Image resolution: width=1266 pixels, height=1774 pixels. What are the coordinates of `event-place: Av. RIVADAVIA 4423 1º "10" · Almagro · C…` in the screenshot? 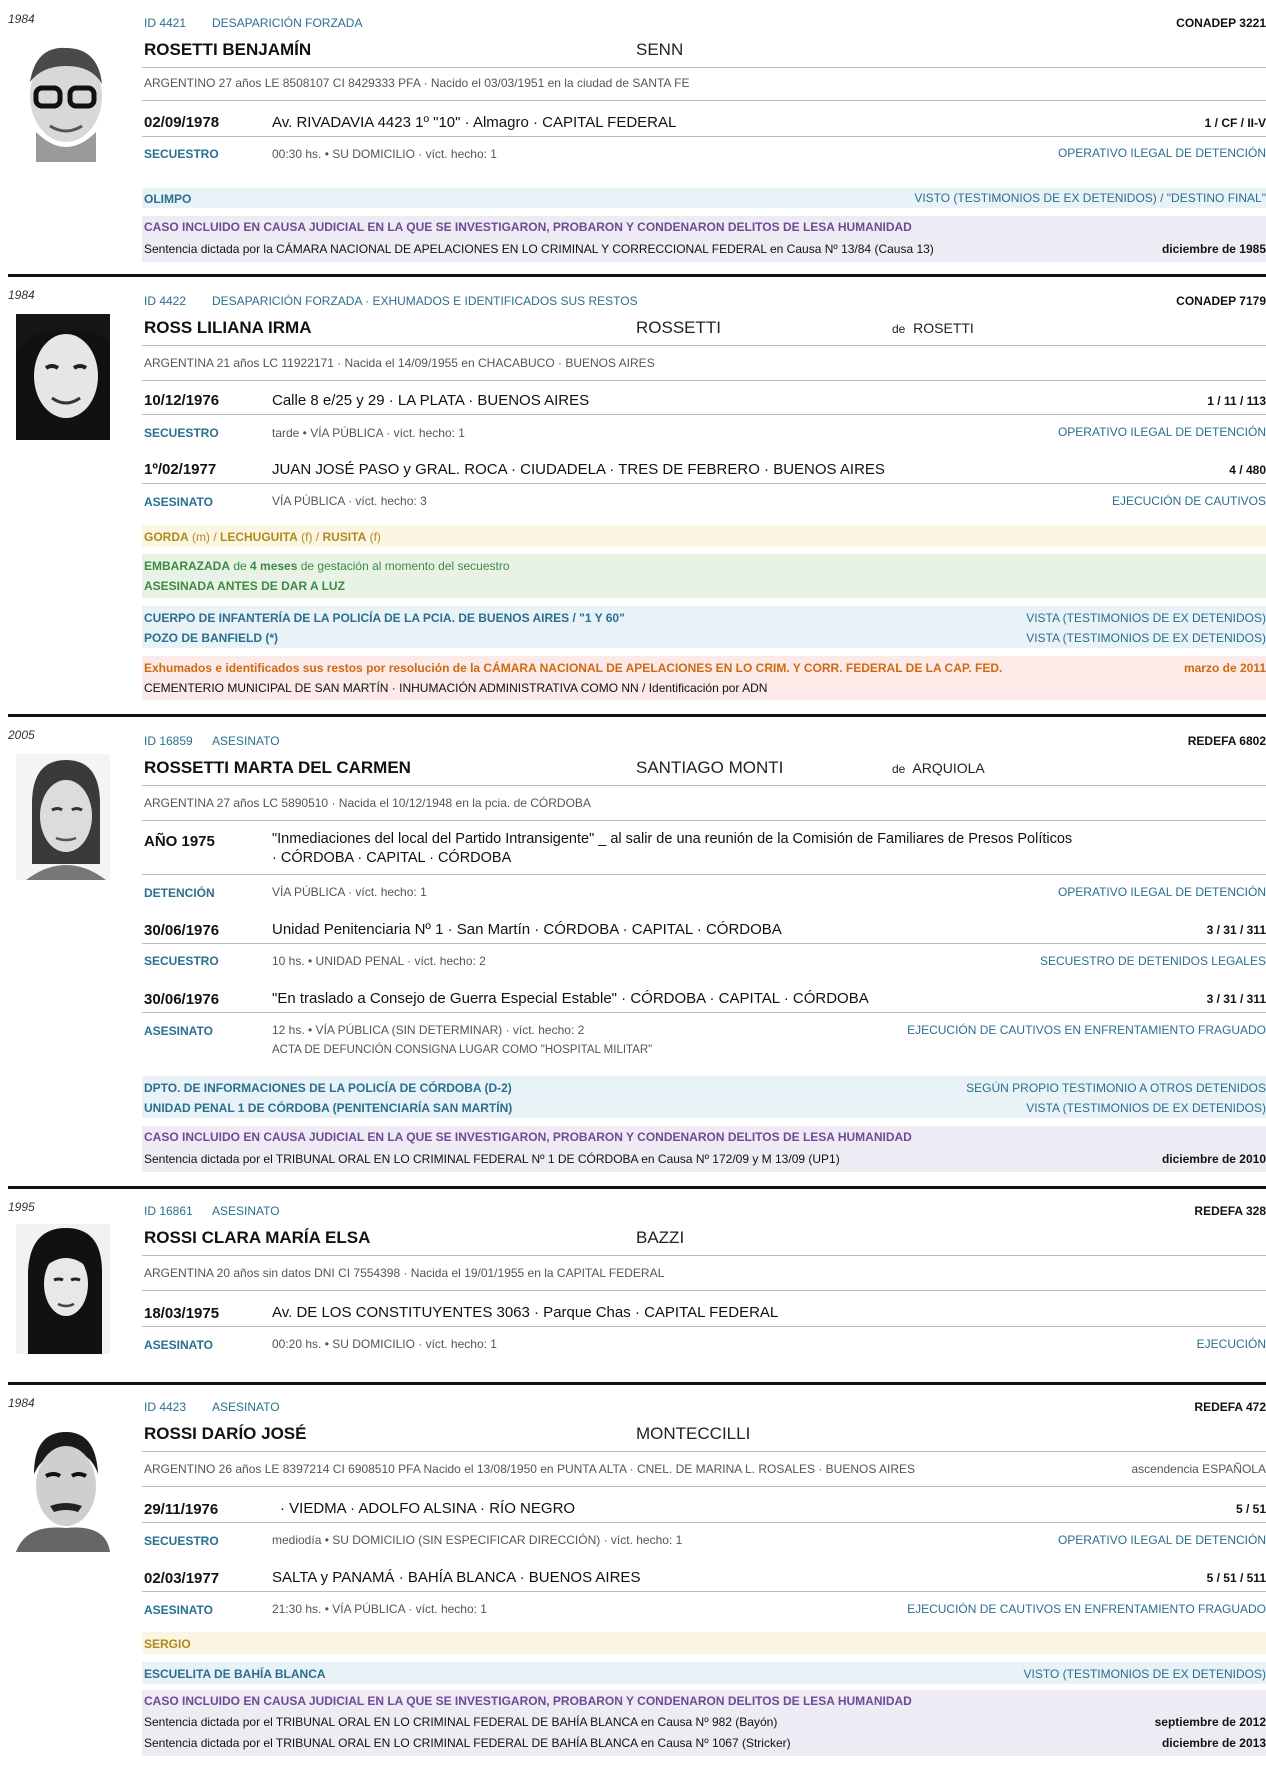 It's located at (474, 122).